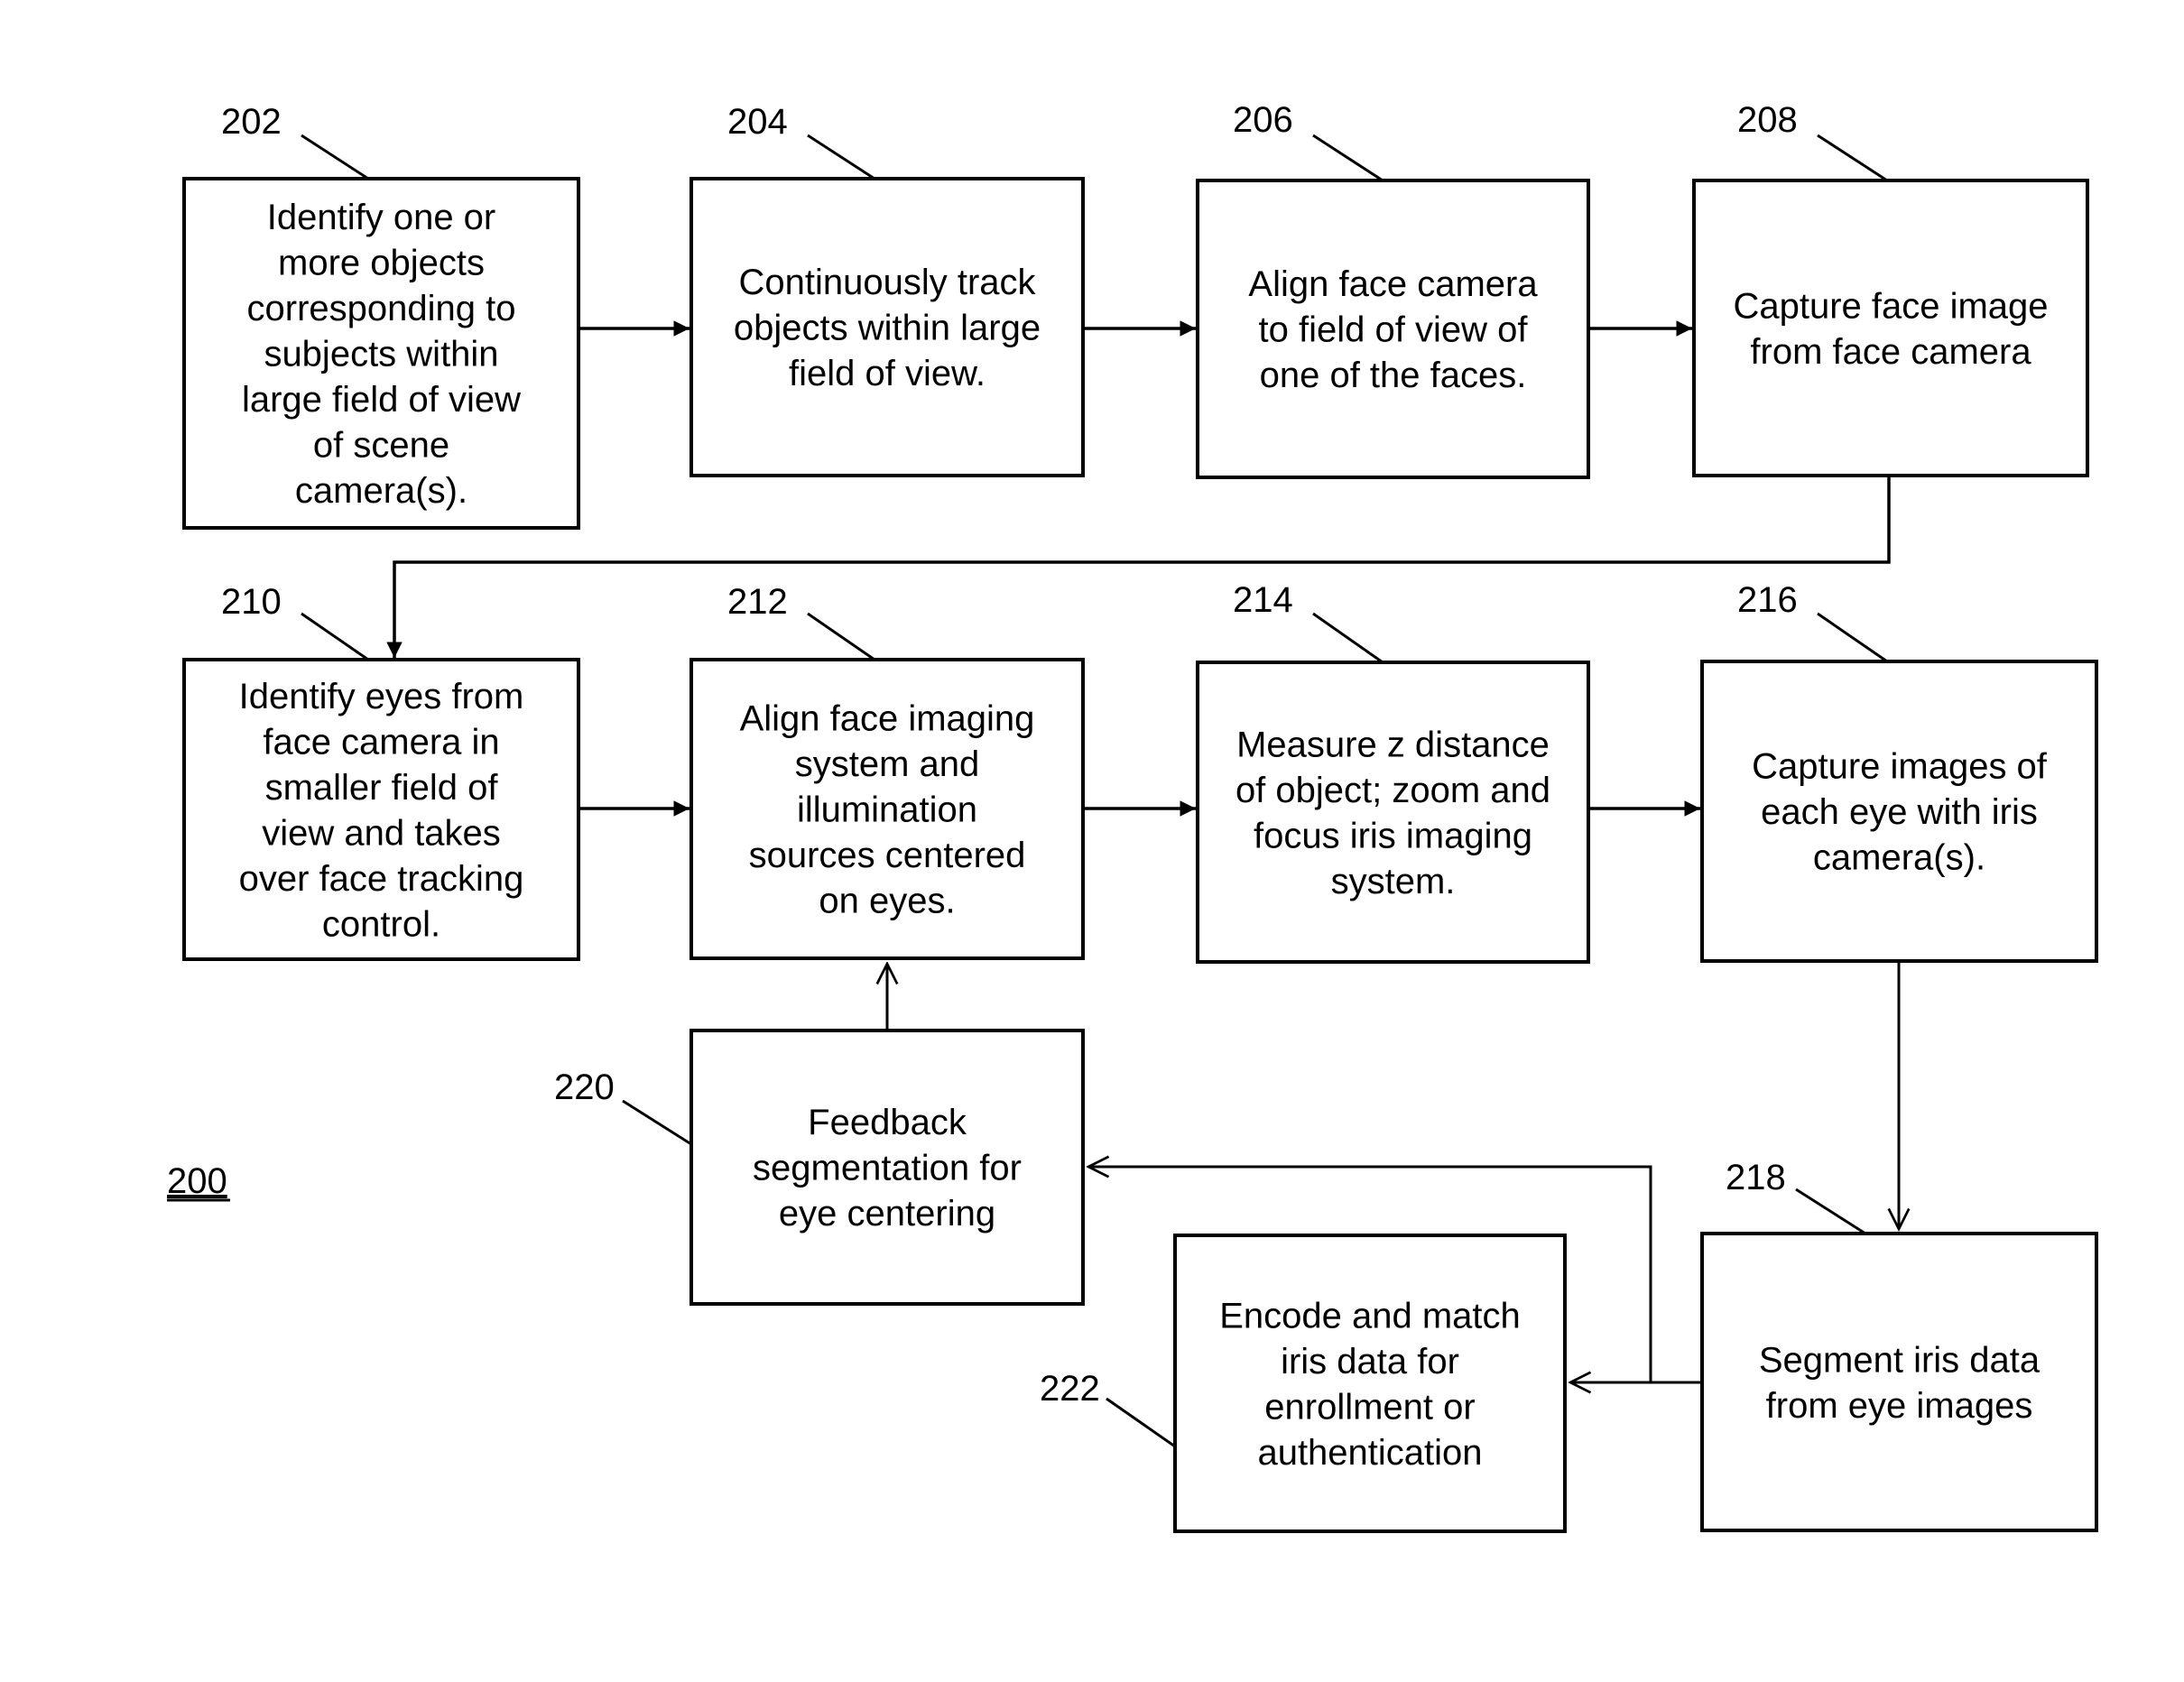 The height and width of the screenshot is (1682, 2184). What do you see at coordinates (381, 446) in the screenshot?
I see `step-text-line: of scene` at bounding box center [381, 446].